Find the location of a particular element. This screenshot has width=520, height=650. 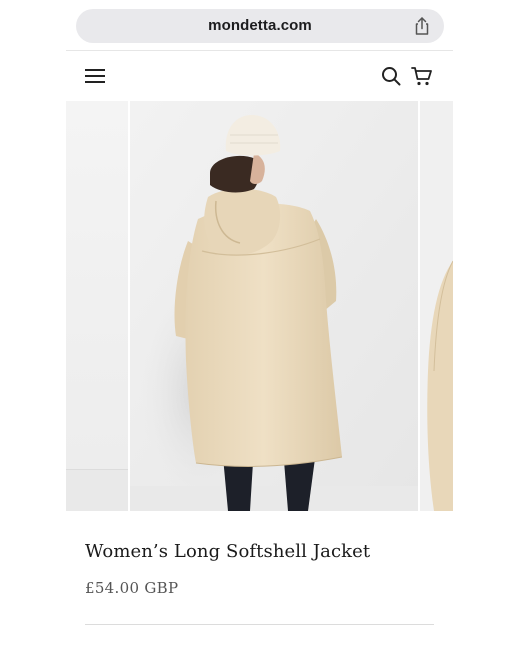

product-price: £54.00 GBP is located at coordinates (132, 588).